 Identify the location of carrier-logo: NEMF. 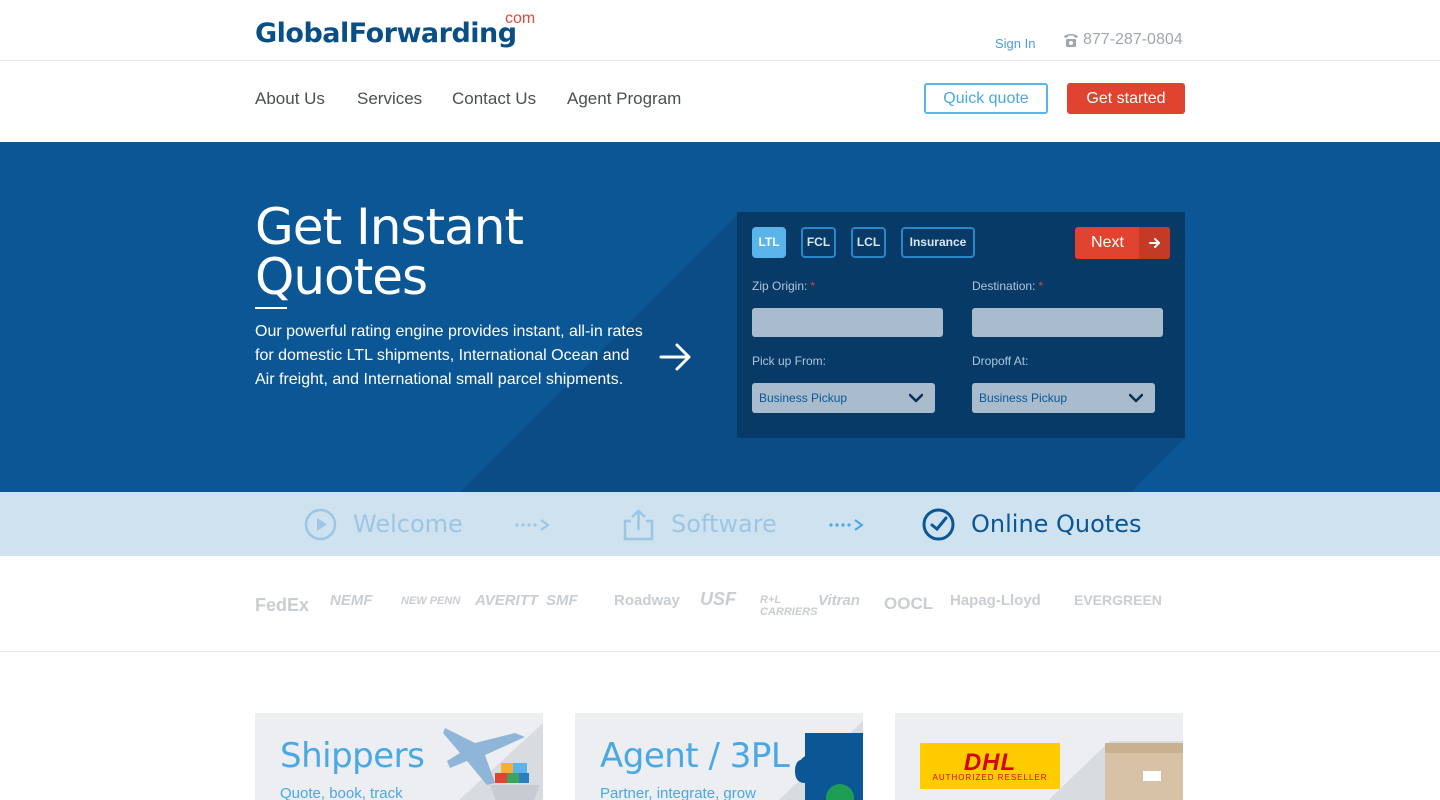
(351, 600).